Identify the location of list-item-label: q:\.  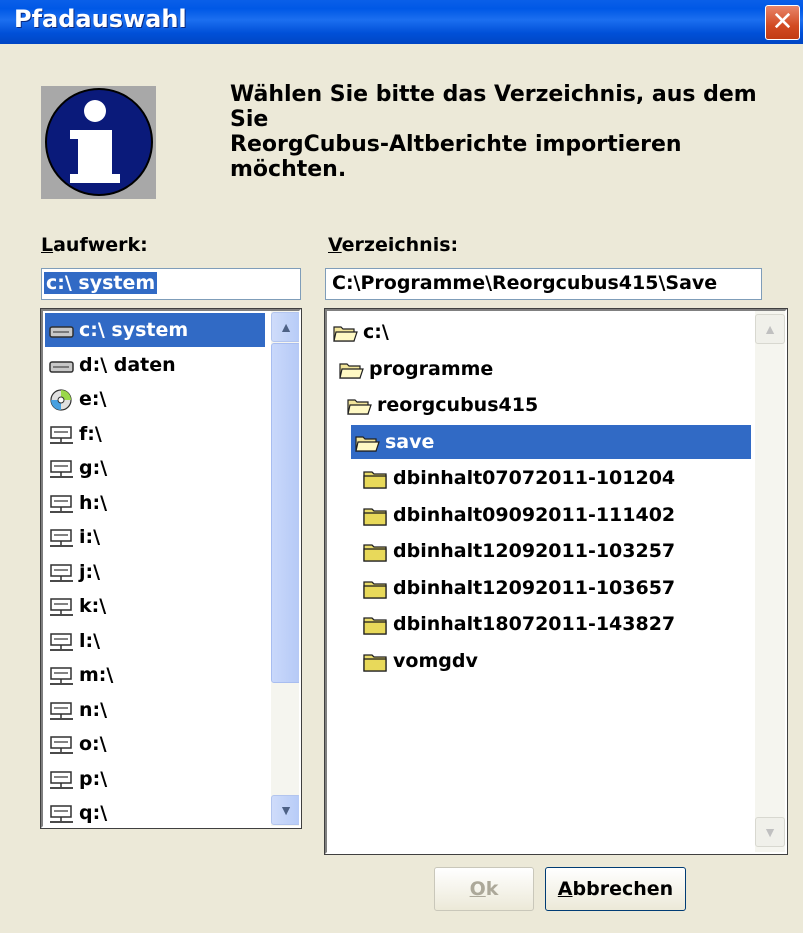
(93, 813).